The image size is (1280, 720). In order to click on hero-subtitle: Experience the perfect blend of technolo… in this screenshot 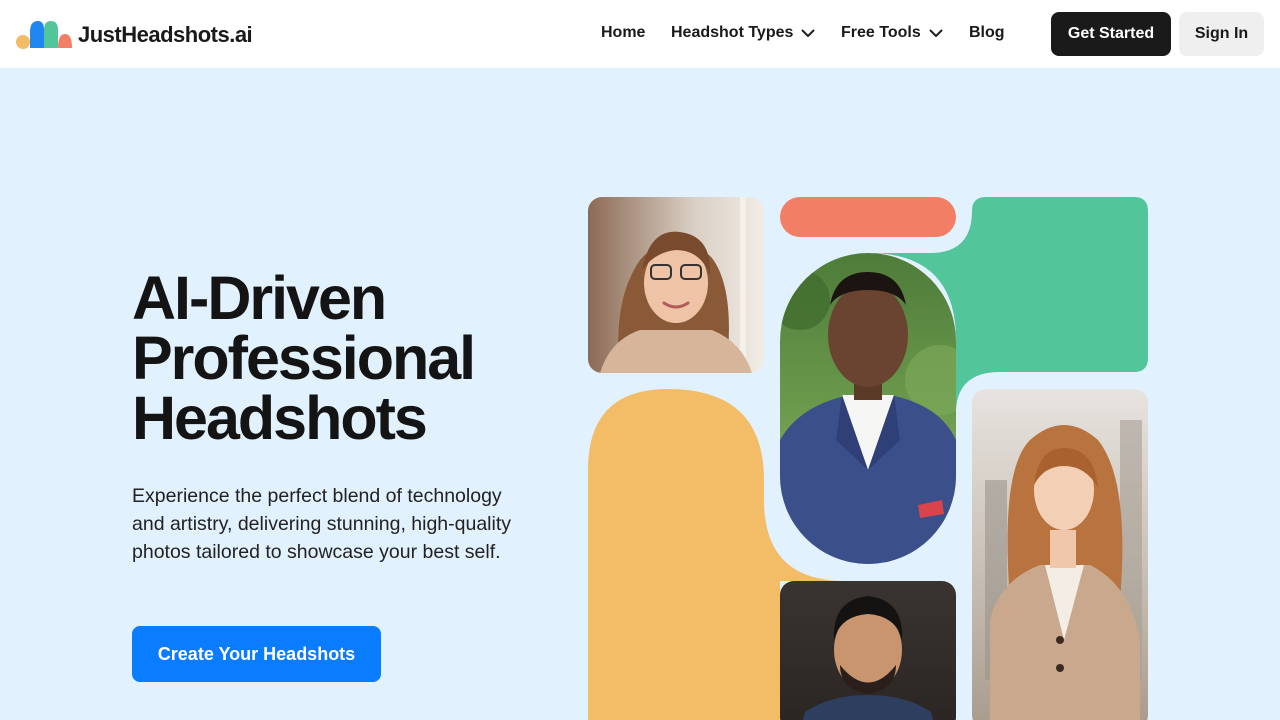, I will do `click(322, 524)`.